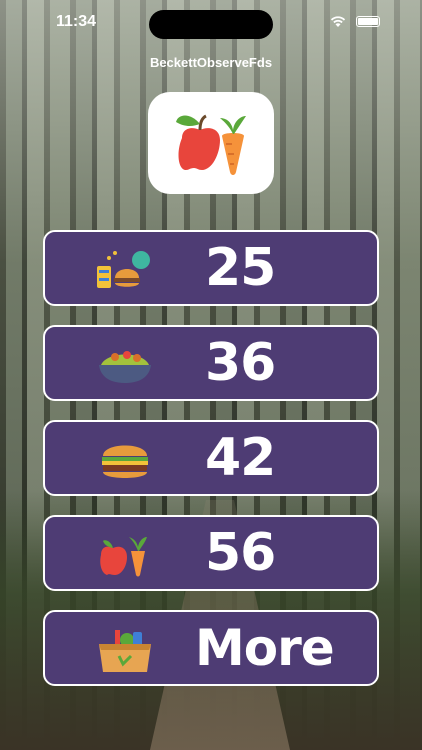  I want to click on dynamic-island, so click(211, 24).